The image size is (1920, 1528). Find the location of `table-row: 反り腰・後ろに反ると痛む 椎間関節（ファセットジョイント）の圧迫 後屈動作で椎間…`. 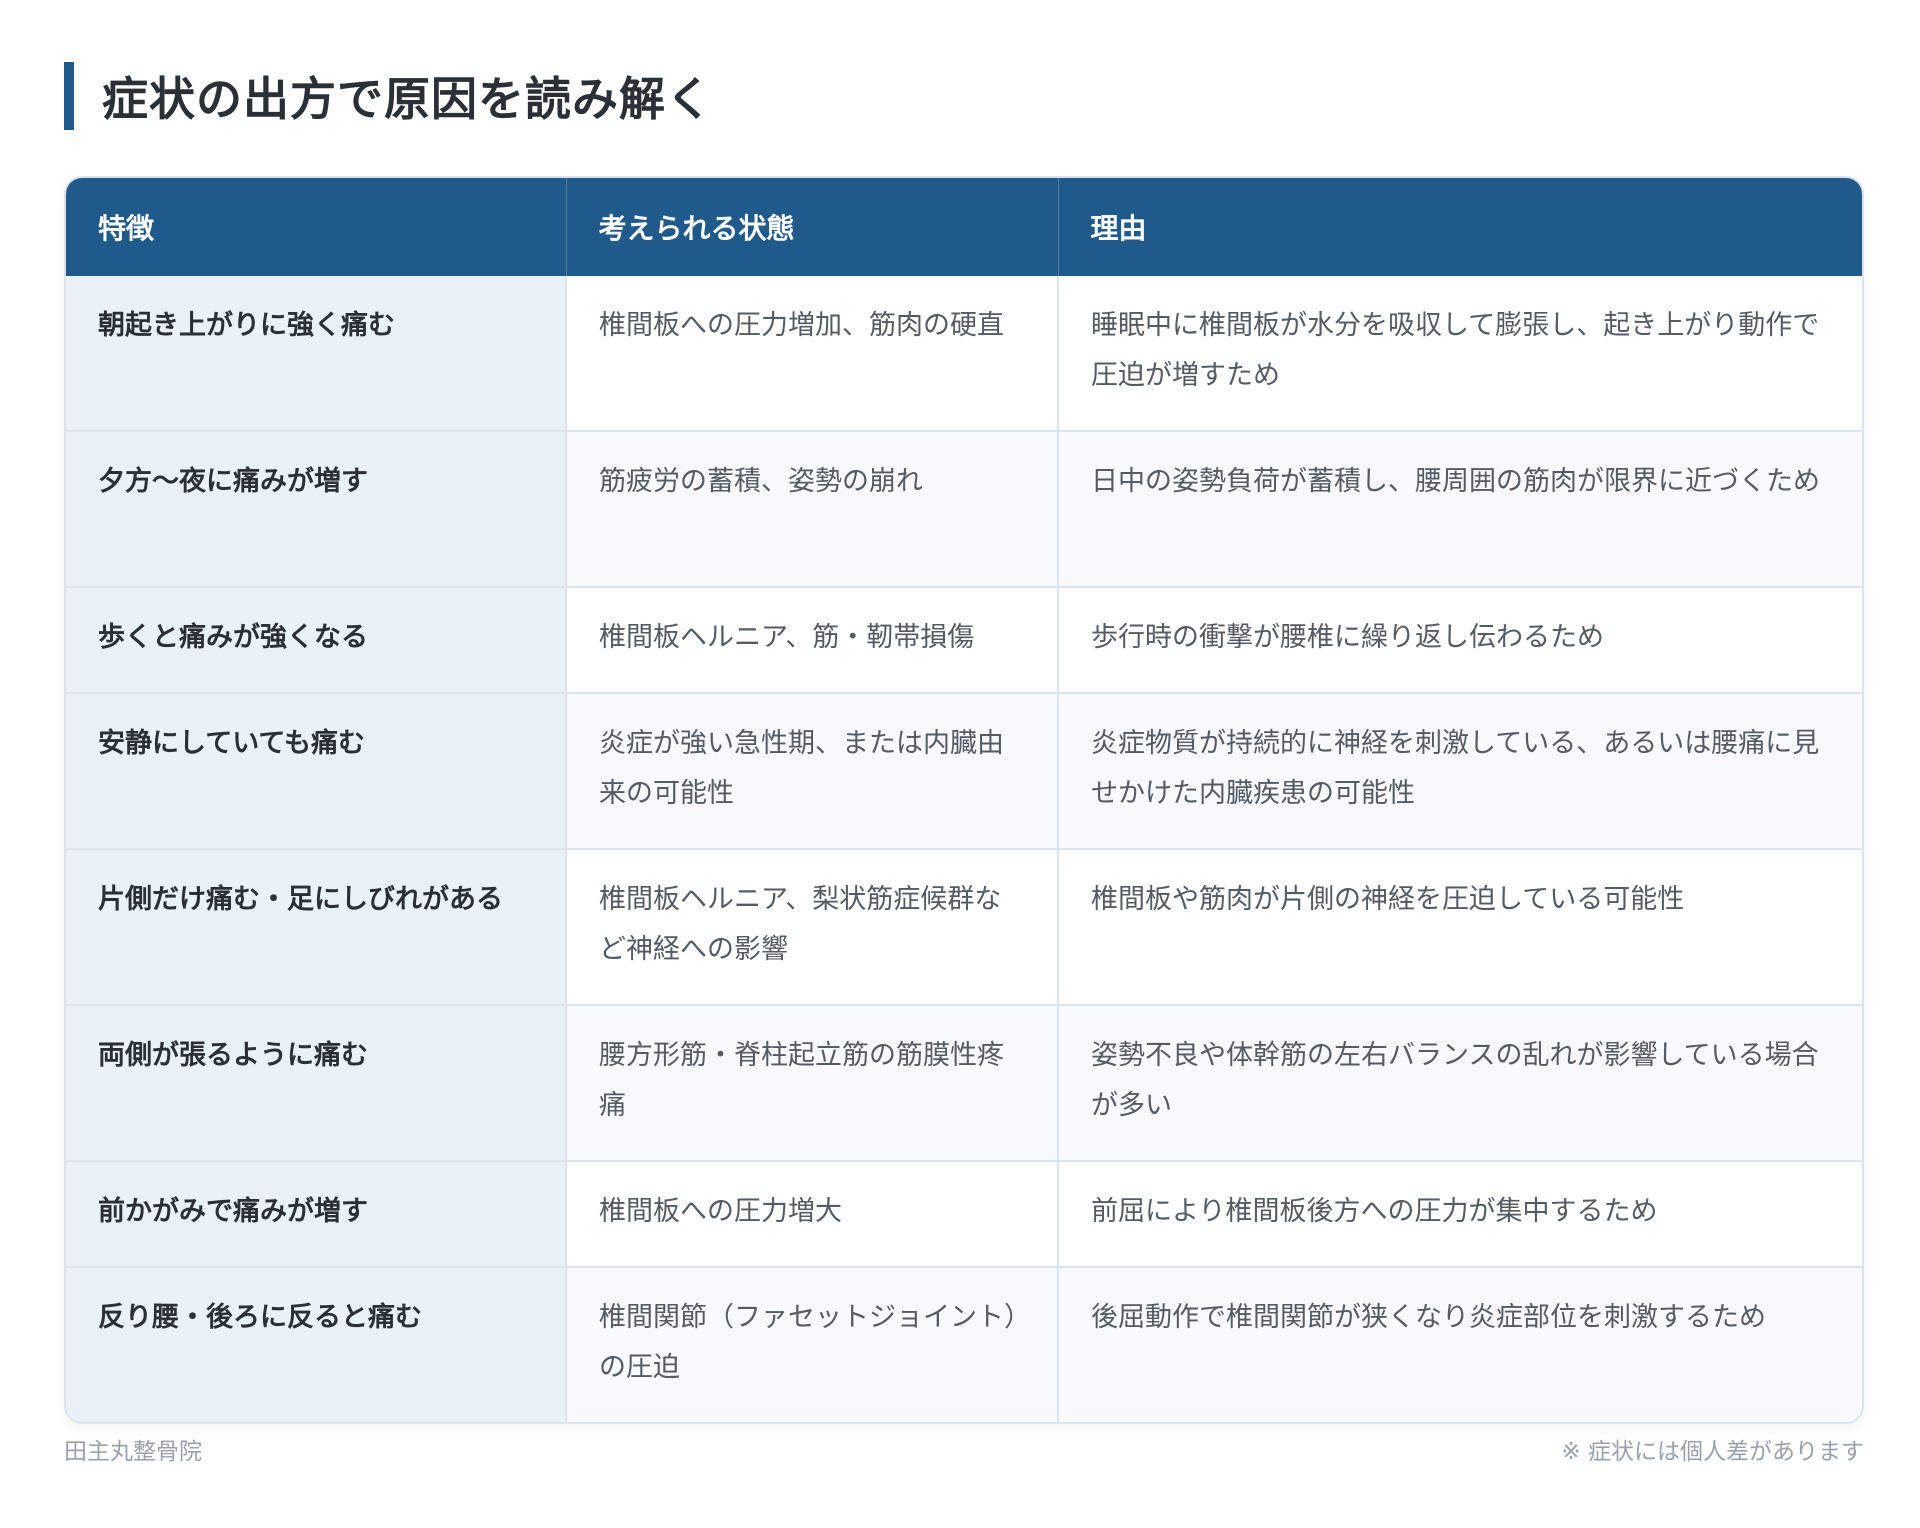

table-row: 反り腰・後ろに反ると痛む 椎間関節（ファセットジョイント）の圧迫 後屈動作で椎間… is located at coordinates (964, 1344).